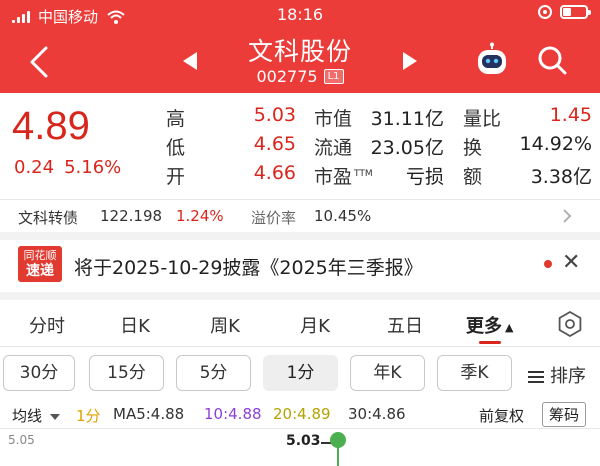 The height and width of the screenshot is (466, 600). I want to click on turnover-value: 14.92%, so click(555, 144).